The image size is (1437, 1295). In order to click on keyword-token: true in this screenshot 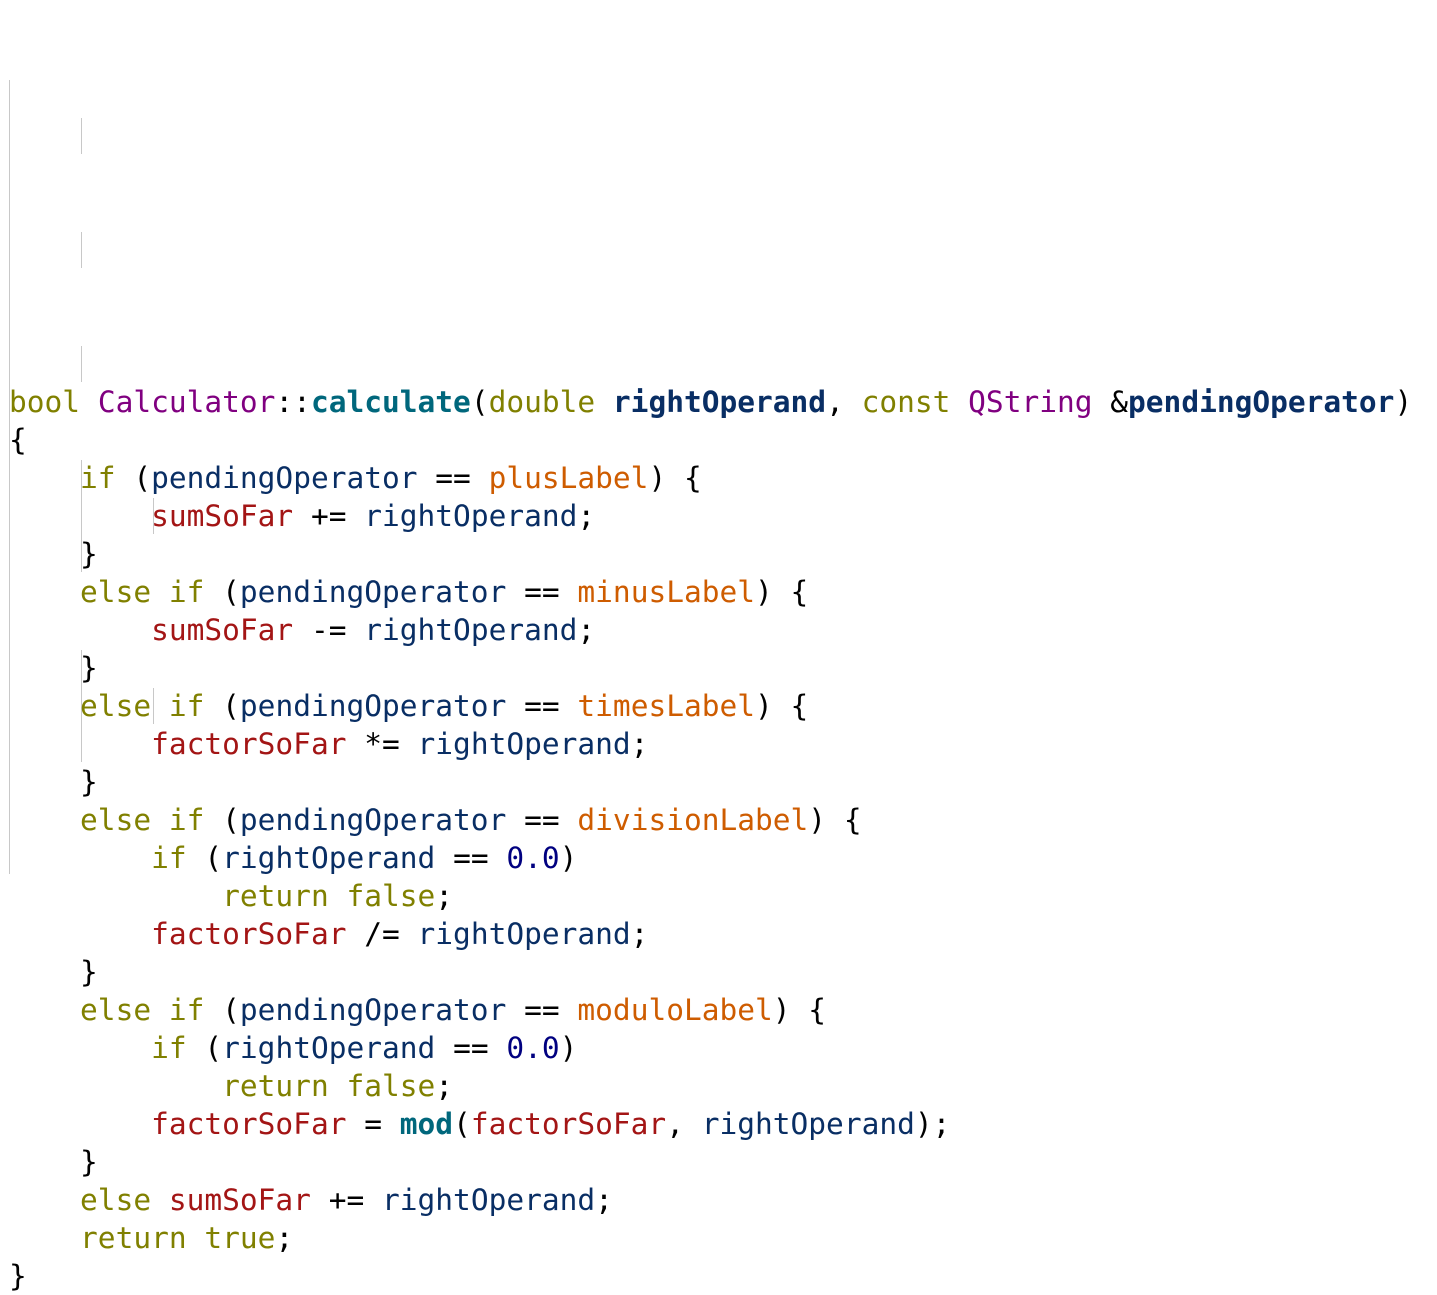, I will do `click(240, 1238)`.